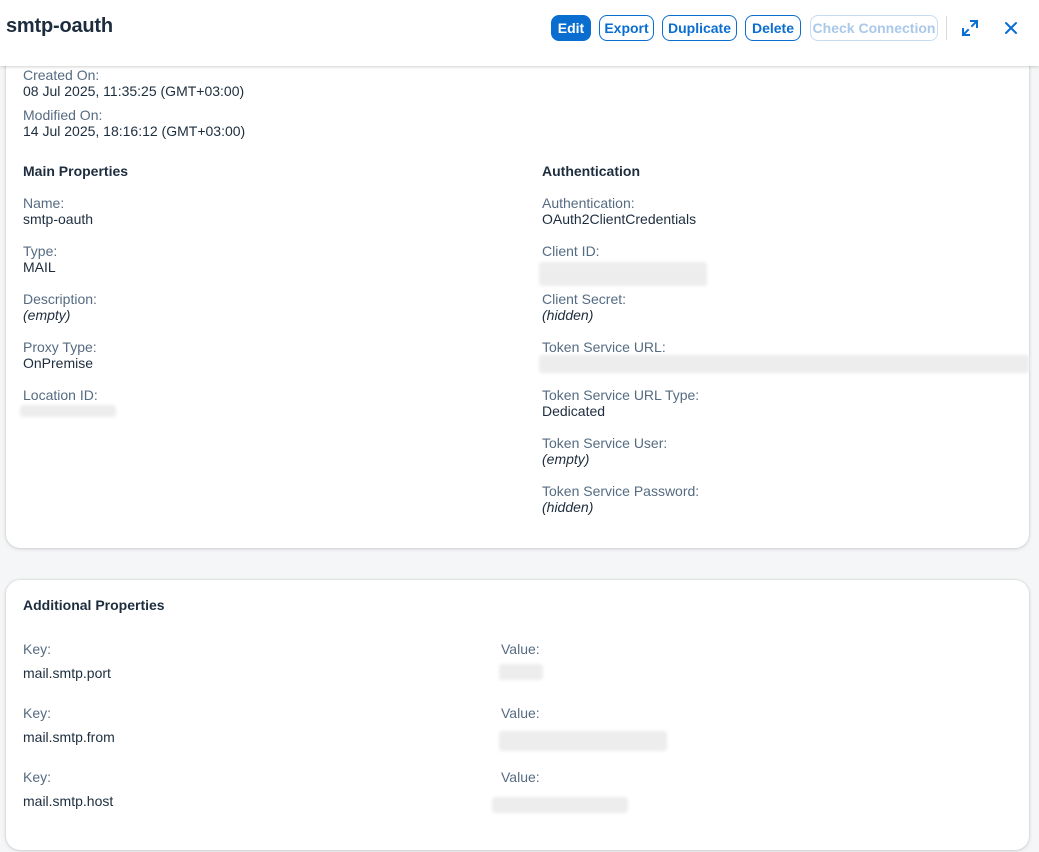 This screenshot has width=1039, height=852. What do you see at coordinates (699, 28) in the screenshot?
I see `duplicate-button: Duplicate` at bounding box center [699, 28].